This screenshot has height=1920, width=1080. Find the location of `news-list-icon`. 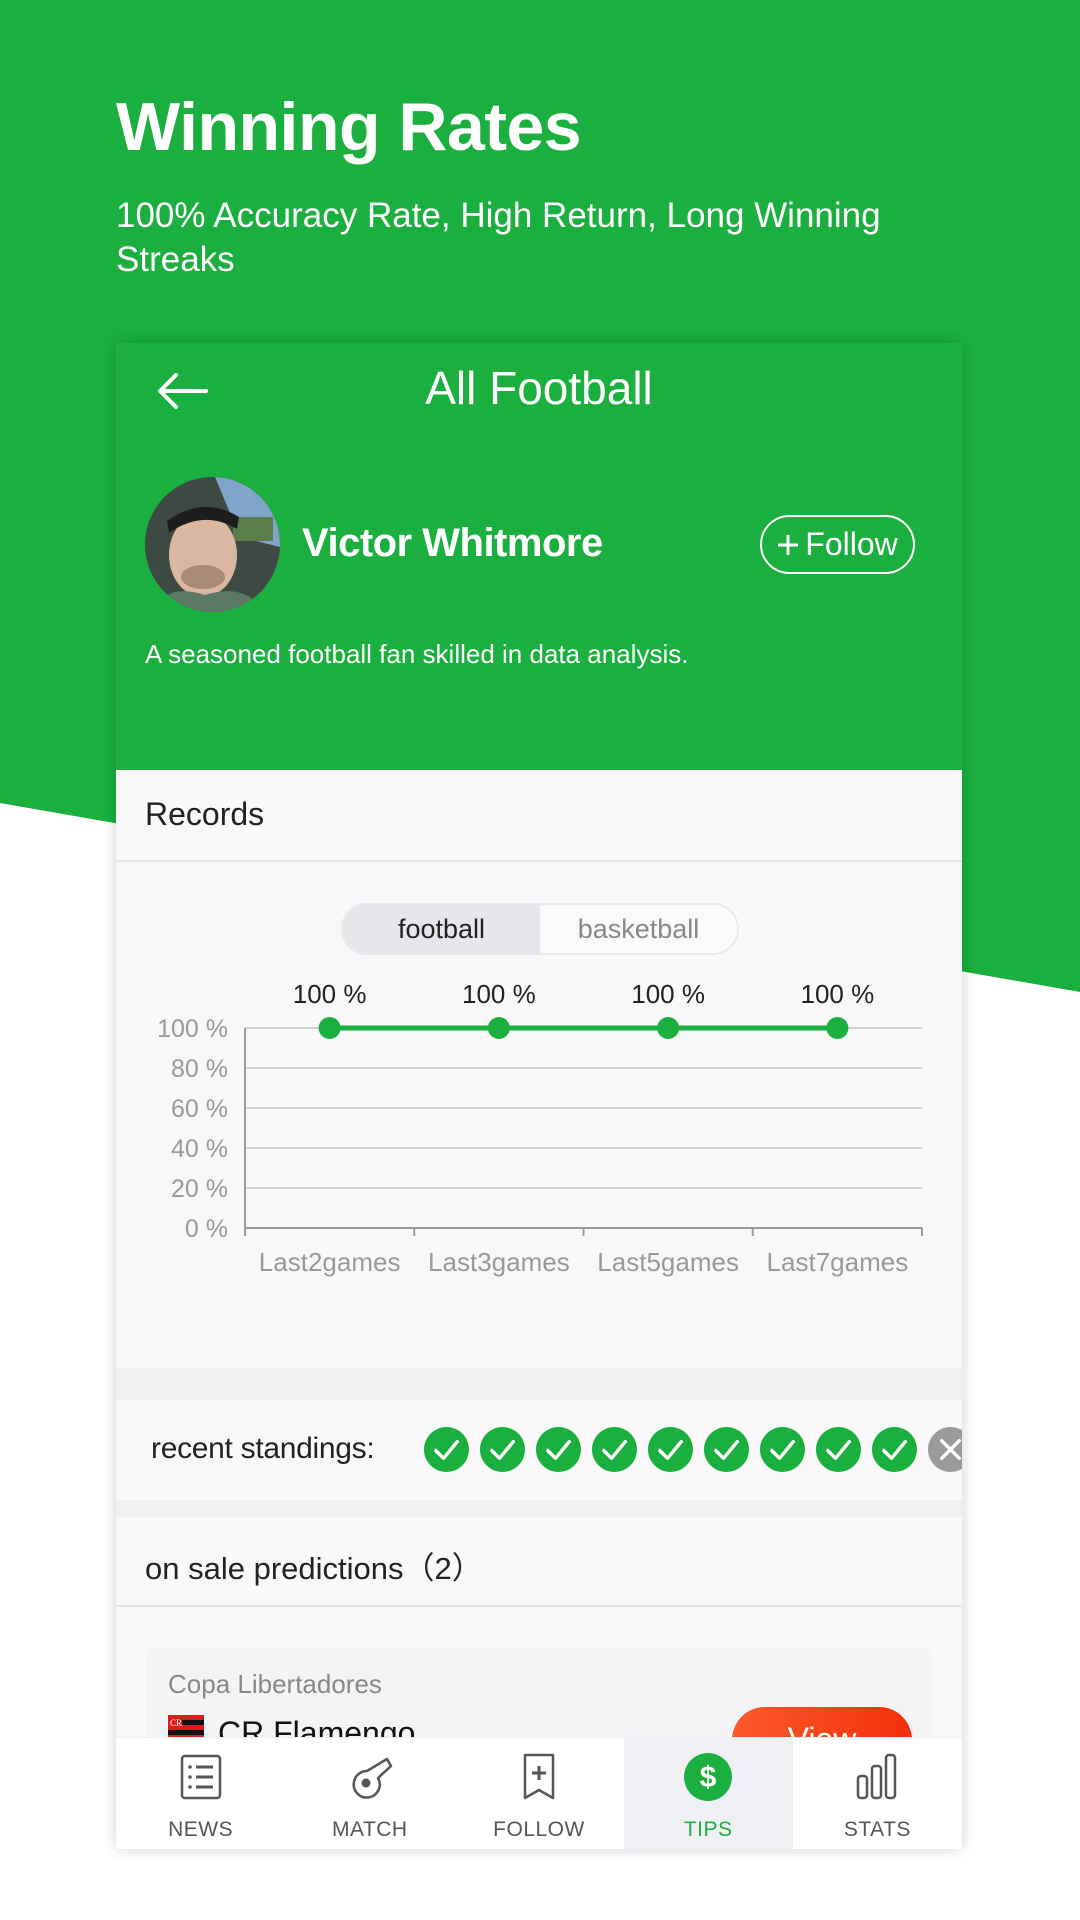

news-list-icon is located at coordinates (200, 1777).